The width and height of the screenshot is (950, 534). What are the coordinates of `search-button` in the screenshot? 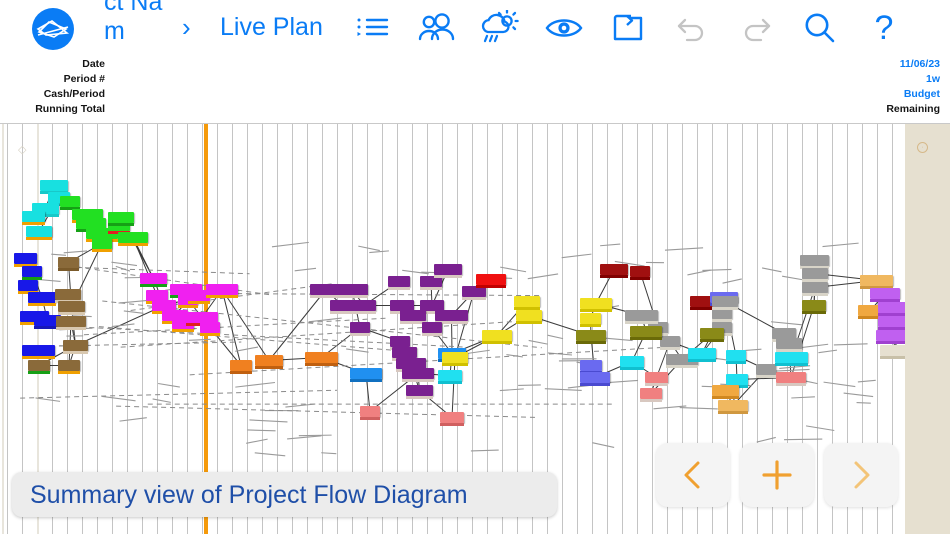 It's located at (820, 28).